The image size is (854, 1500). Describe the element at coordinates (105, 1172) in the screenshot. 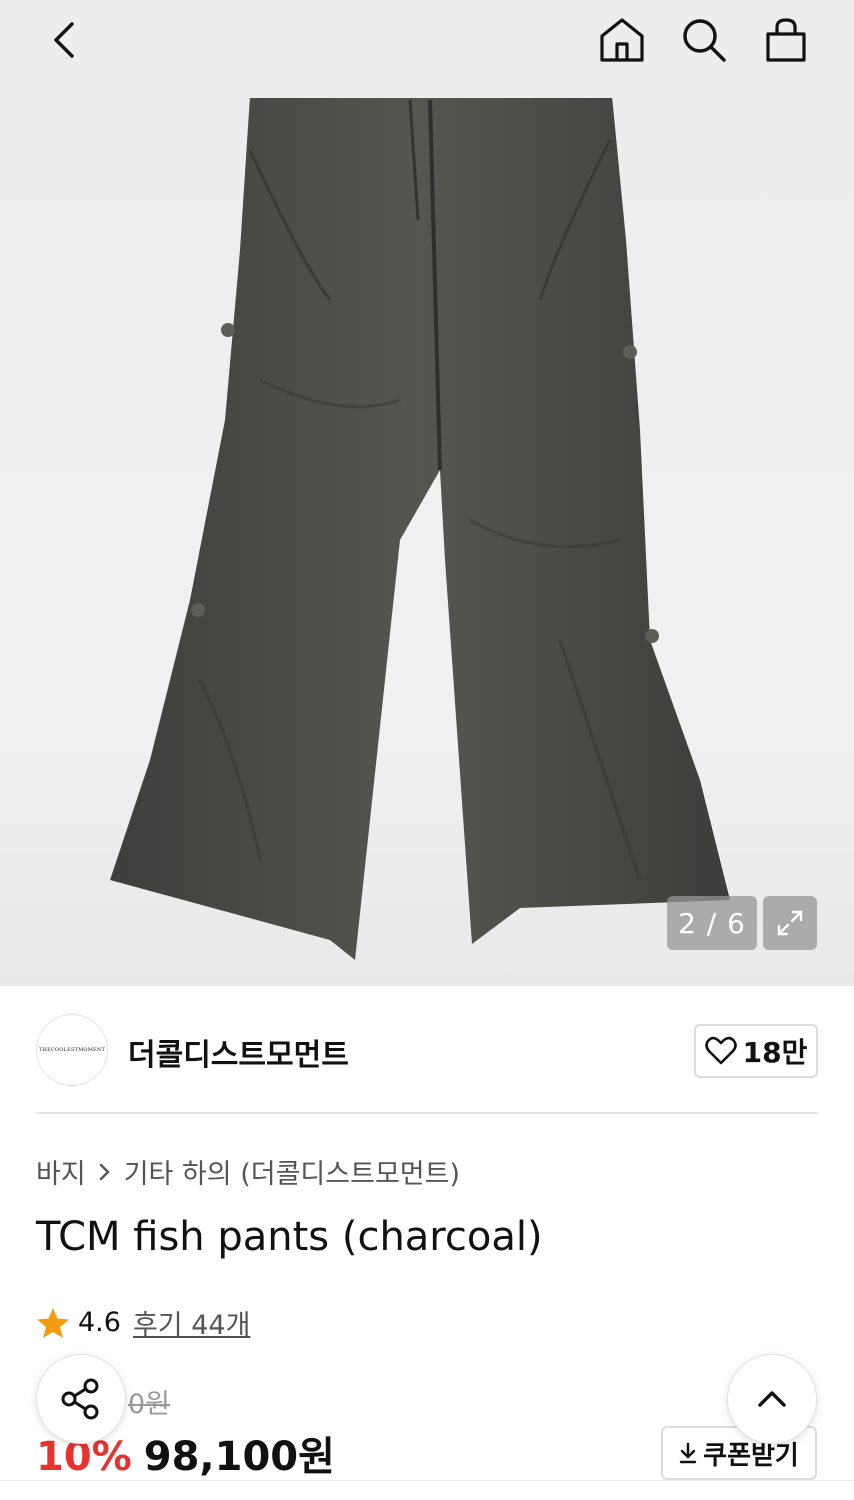

I see `chevron-right-icon` at that location.